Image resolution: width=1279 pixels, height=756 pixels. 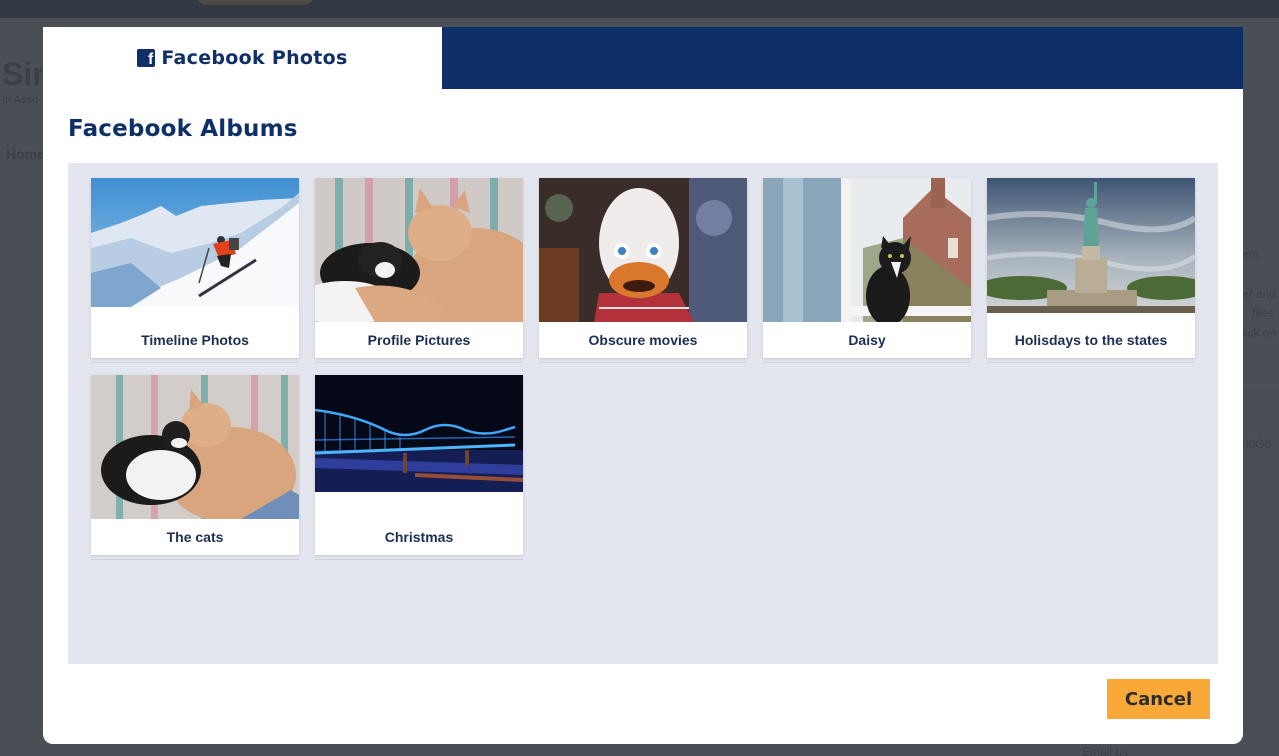 I want to click on background-text: files, so click(x=1263, y=313).